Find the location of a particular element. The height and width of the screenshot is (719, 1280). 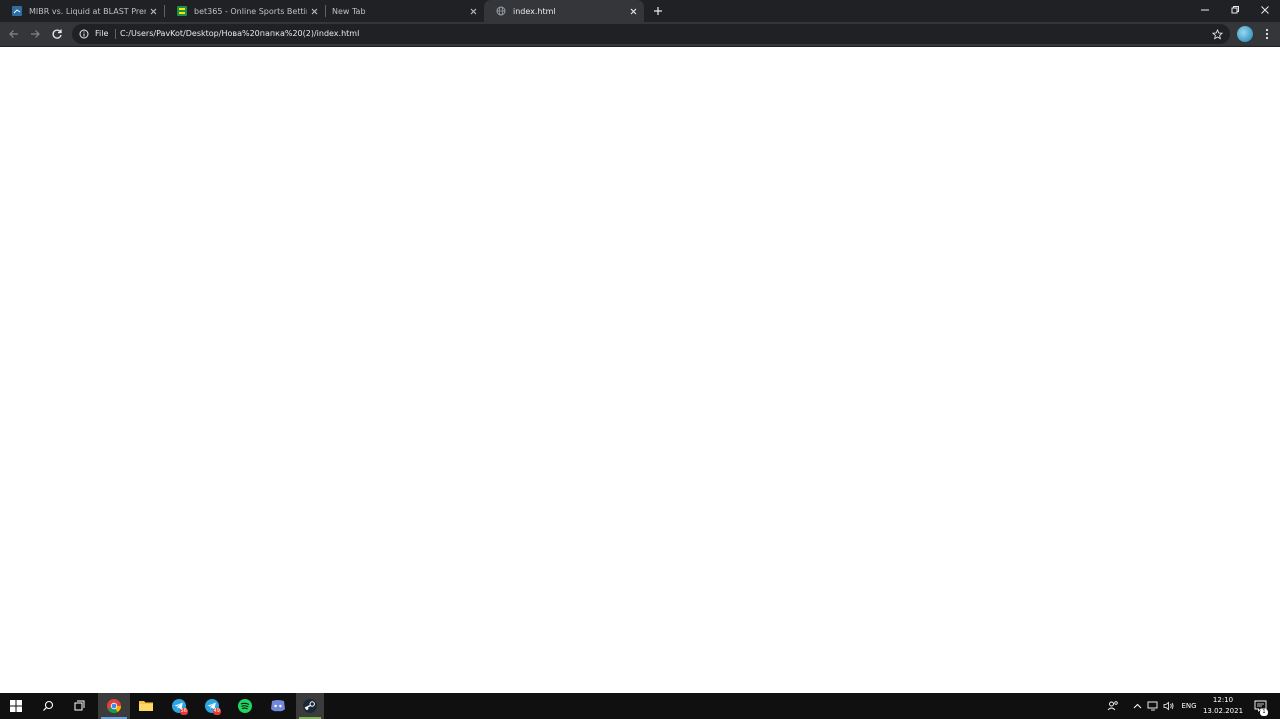

windows-start-icon is located at coordinates (16, 706).